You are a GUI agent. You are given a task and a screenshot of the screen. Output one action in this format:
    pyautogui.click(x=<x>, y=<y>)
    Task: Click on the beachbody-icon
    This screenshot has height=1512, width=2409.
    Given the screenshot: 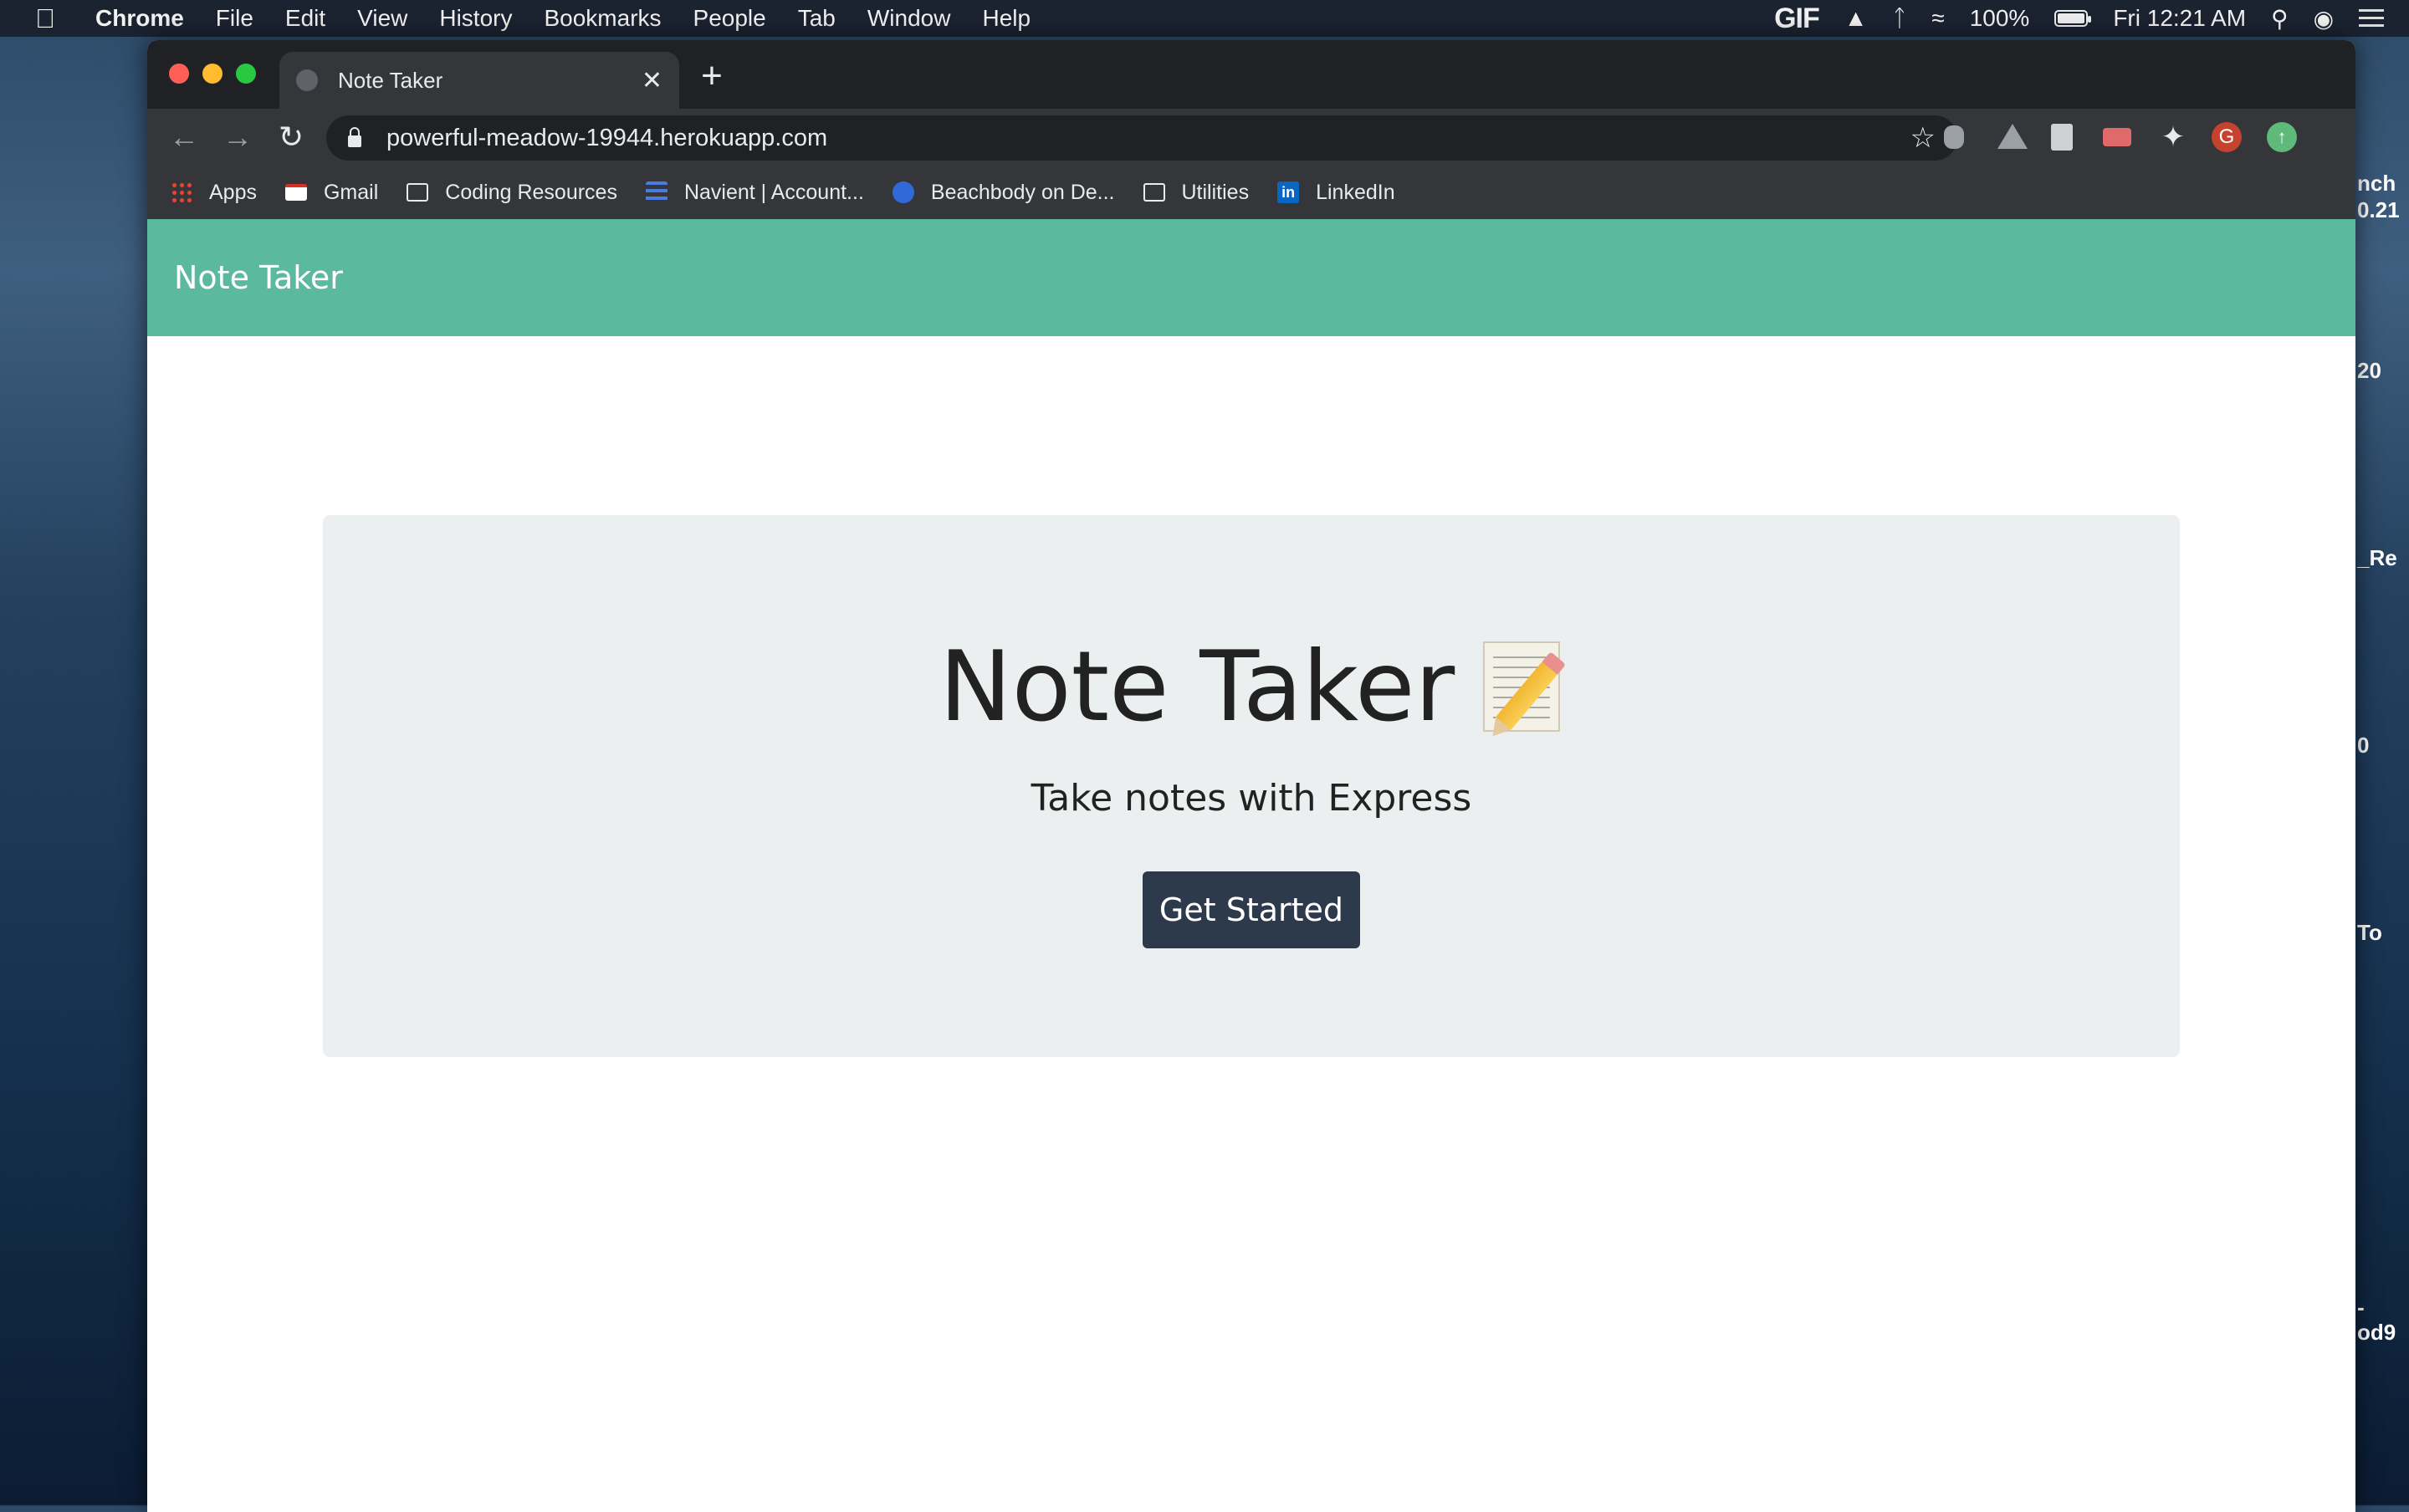 What is the action you would take?
    pyautogui.click(x=903, y=192)
    